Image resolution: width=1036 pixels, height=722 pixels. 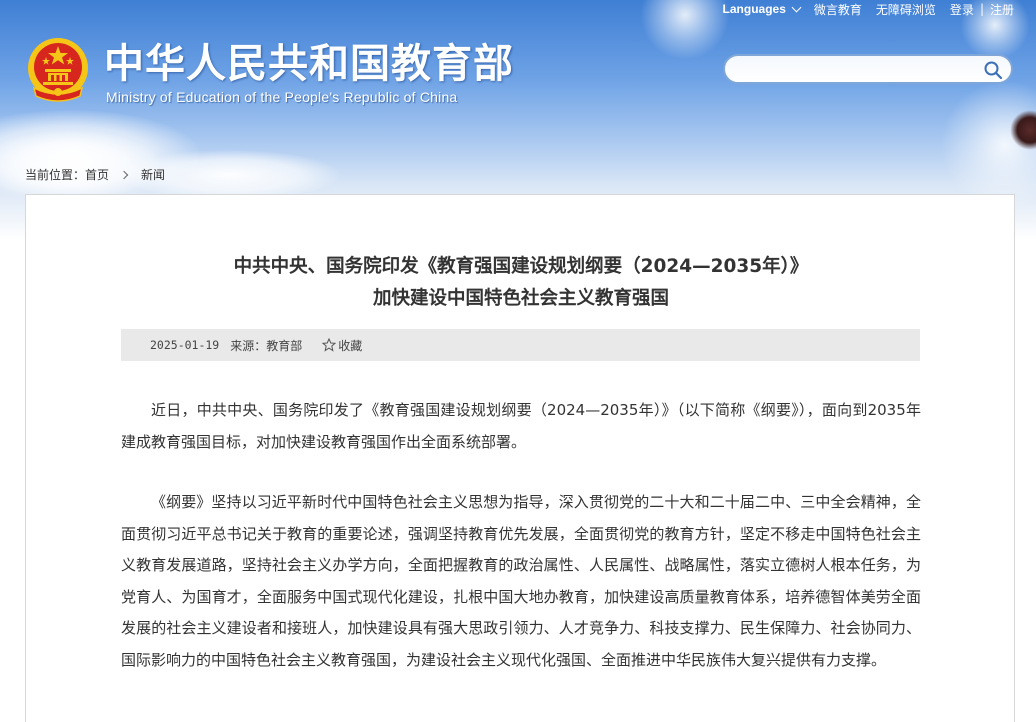 What do you see at coordinates (309, 64) in the screenshot?
I see `site-title-cn: 中华人民共和国教育部` at bounding box center [309, 64].